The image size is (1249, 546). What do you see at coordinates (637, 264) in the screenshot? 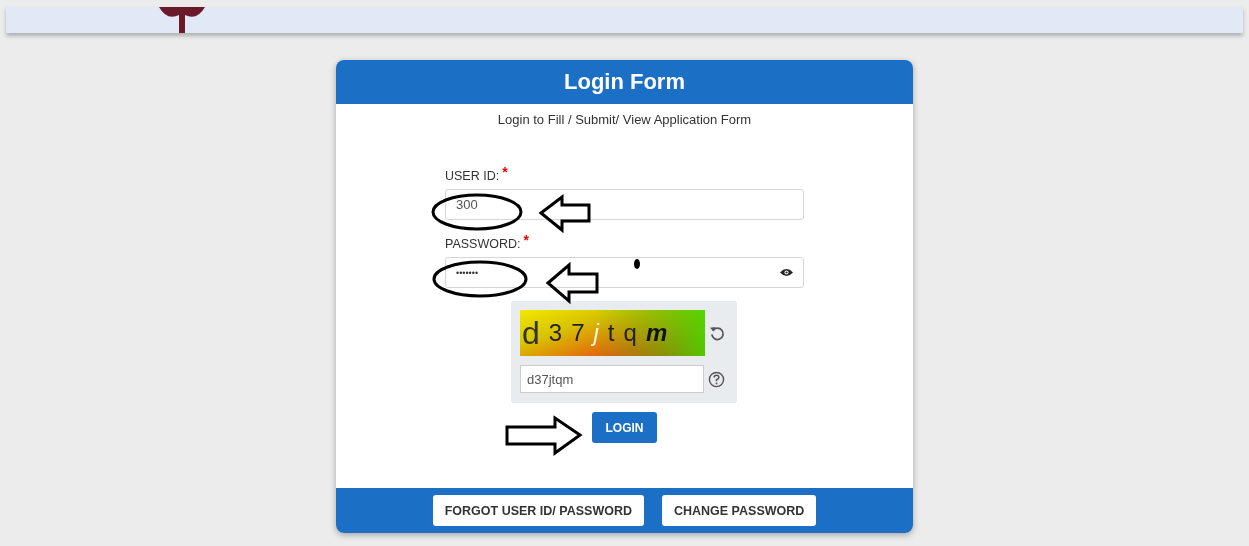
I see `annotation-dot` at bounding box center [637, 264].